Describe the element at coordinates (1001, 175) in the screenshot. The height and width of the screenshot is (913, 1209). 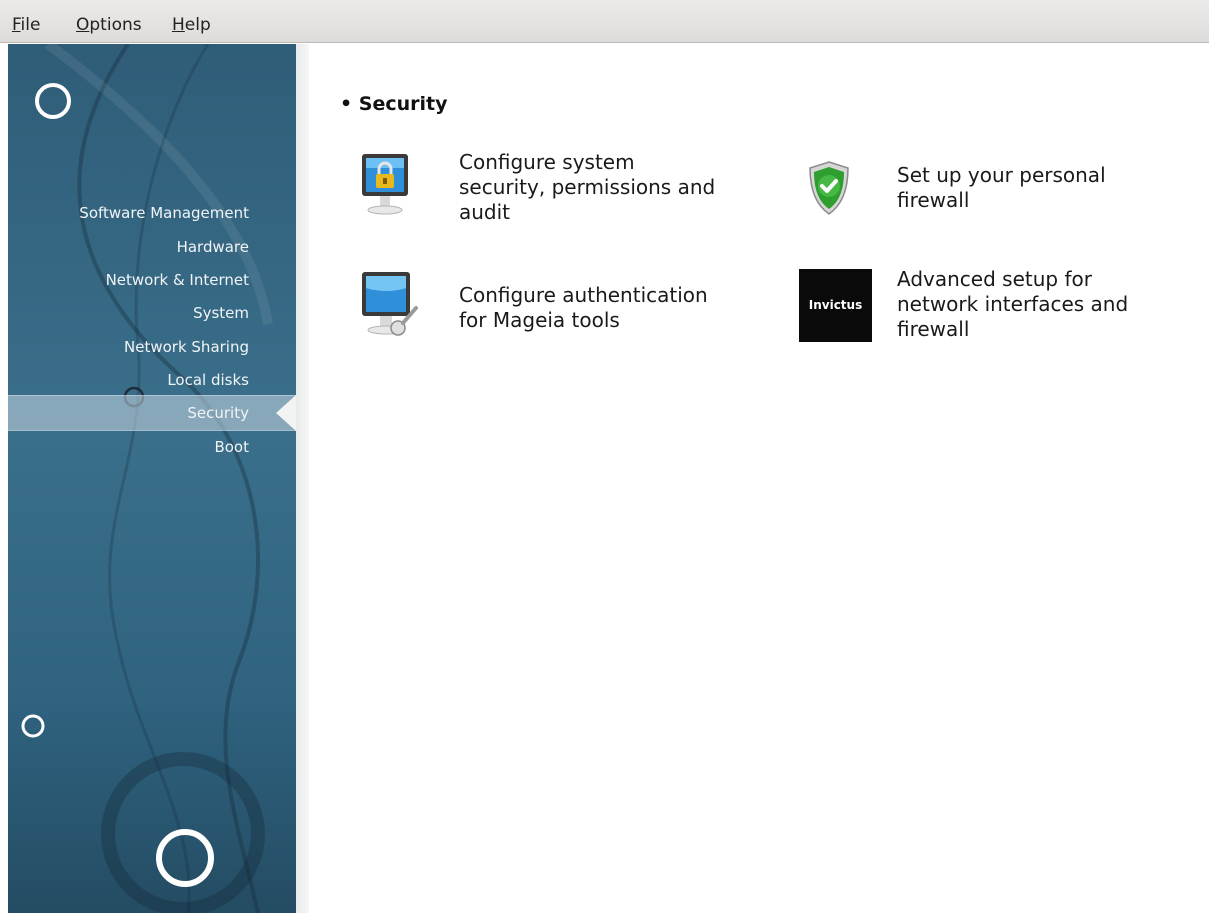
I see `tool-label-line1: Set up your personal` at that location.